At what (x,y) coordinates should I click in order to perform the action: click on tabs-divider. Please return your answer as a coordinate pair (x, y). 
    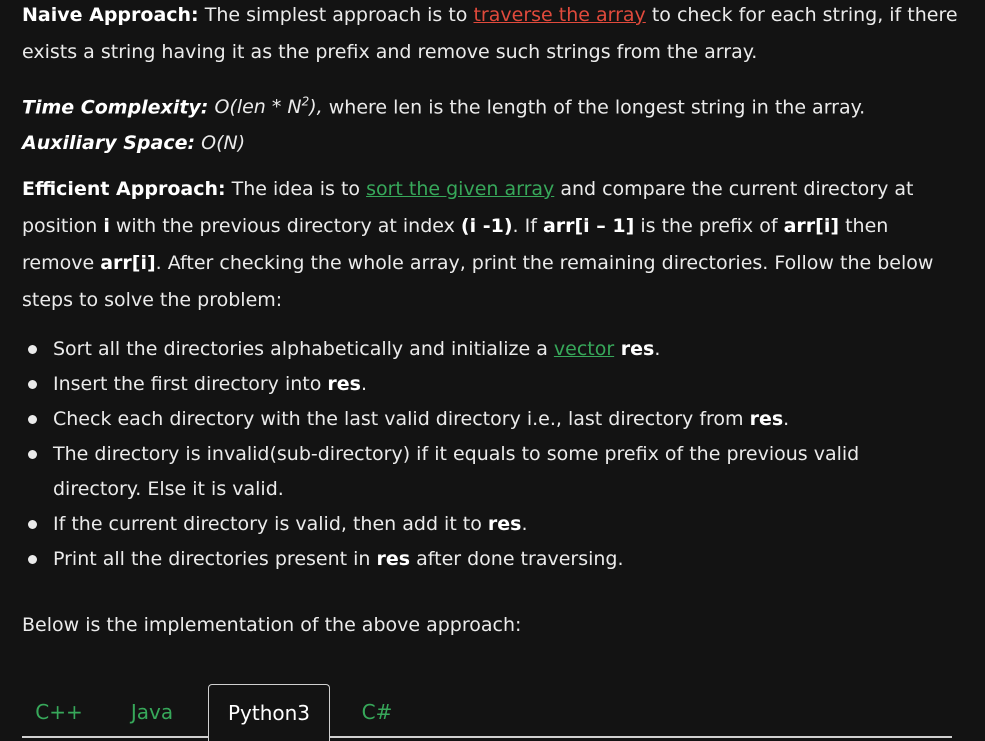
    Looking at the image, I should click on (487, 737).